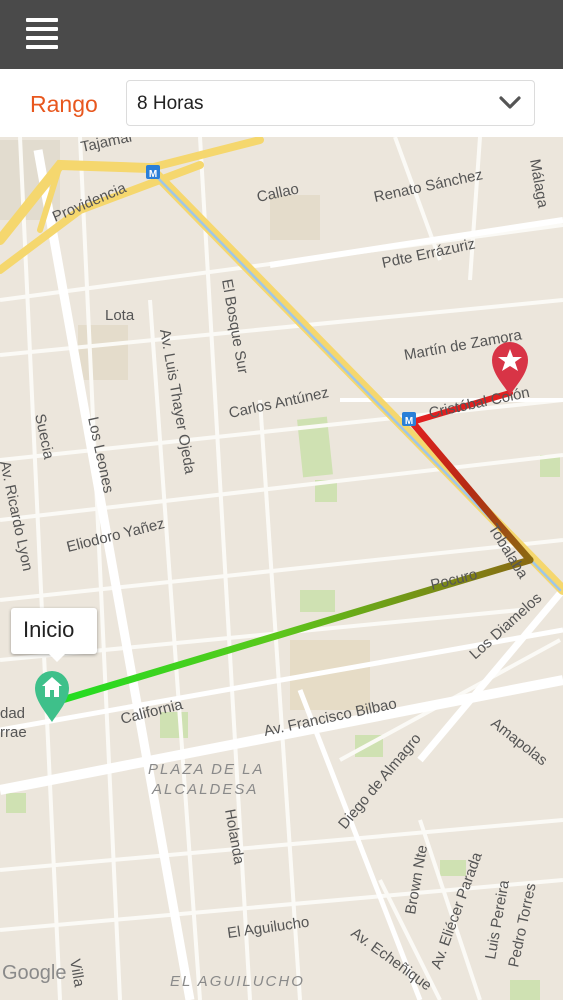  I want to click on bubble-tail, so click(57, 658).